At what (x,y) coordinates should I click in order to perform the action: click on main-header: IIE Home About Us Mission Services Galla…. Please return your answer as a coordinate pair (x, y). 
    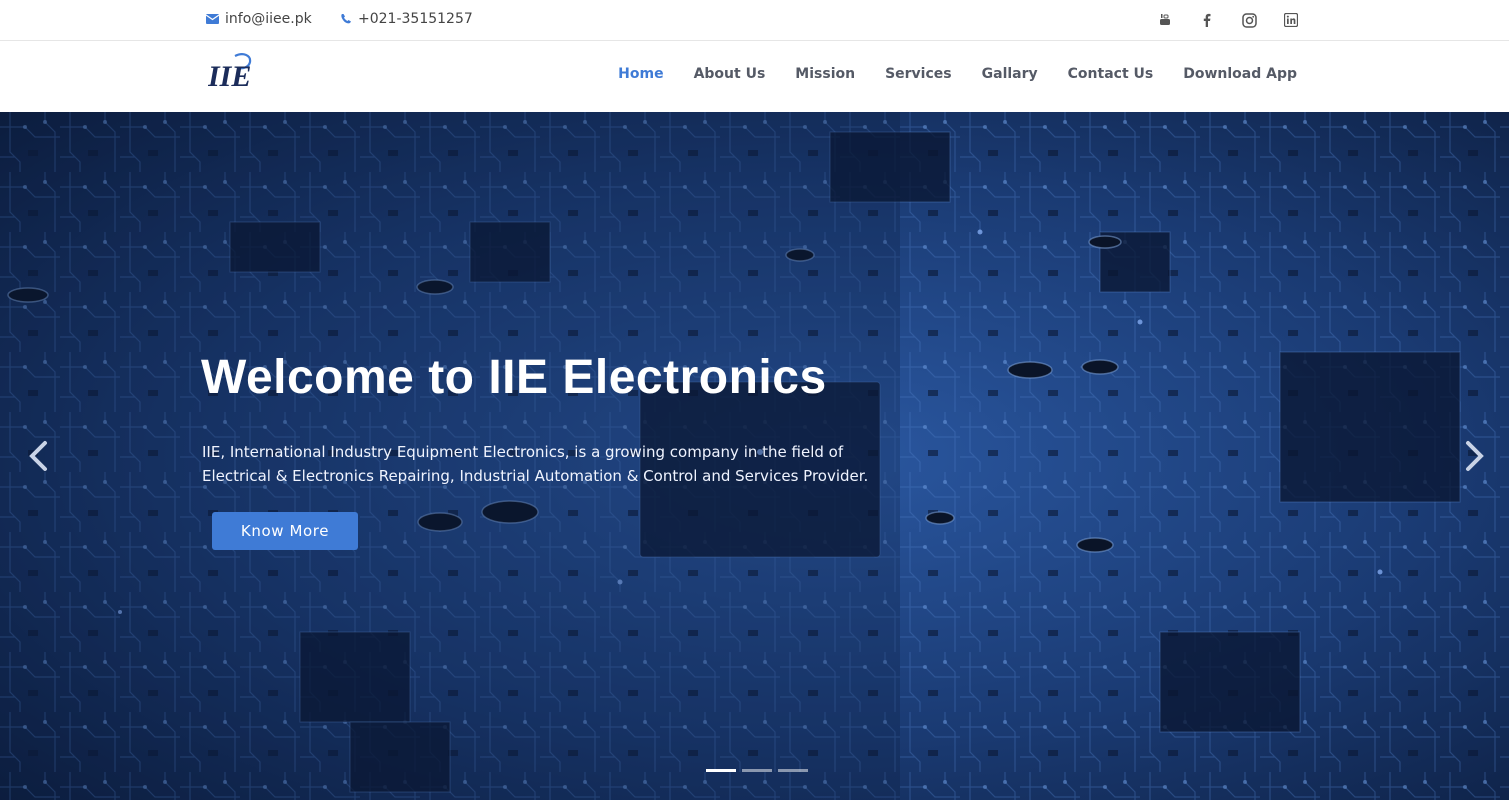
    Looking at the image, I should click on (754, 77).